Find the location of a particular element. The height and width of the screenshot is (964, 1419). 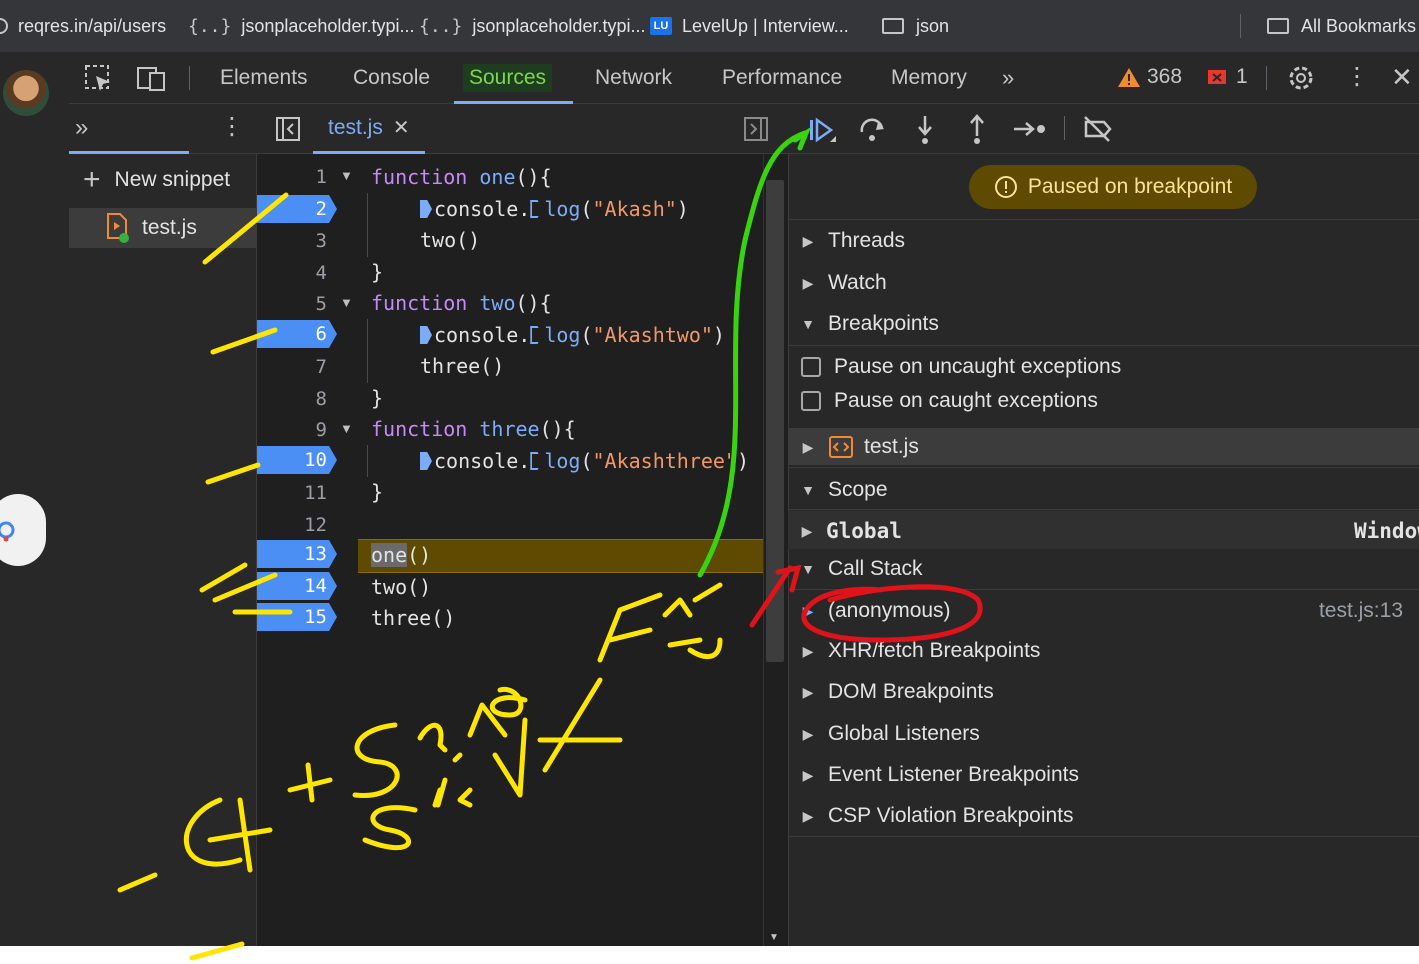

tab-performance: Performance is located at coordinates (782, 78).